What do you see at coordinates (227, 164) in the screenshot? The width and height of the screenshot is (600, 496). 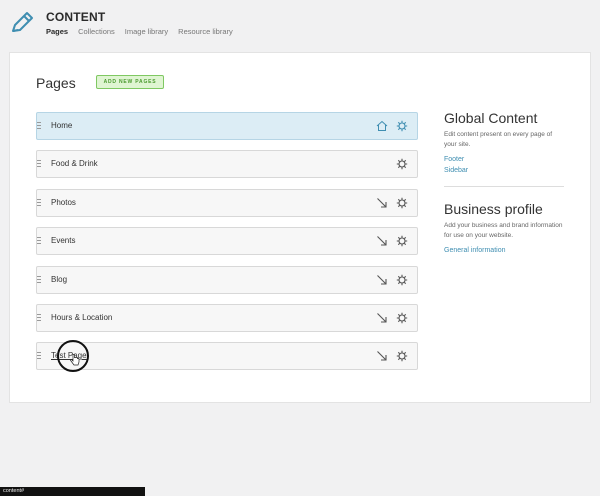 I see `page-row-food-drink: Food & Drink` at bounding box center [227, 164].